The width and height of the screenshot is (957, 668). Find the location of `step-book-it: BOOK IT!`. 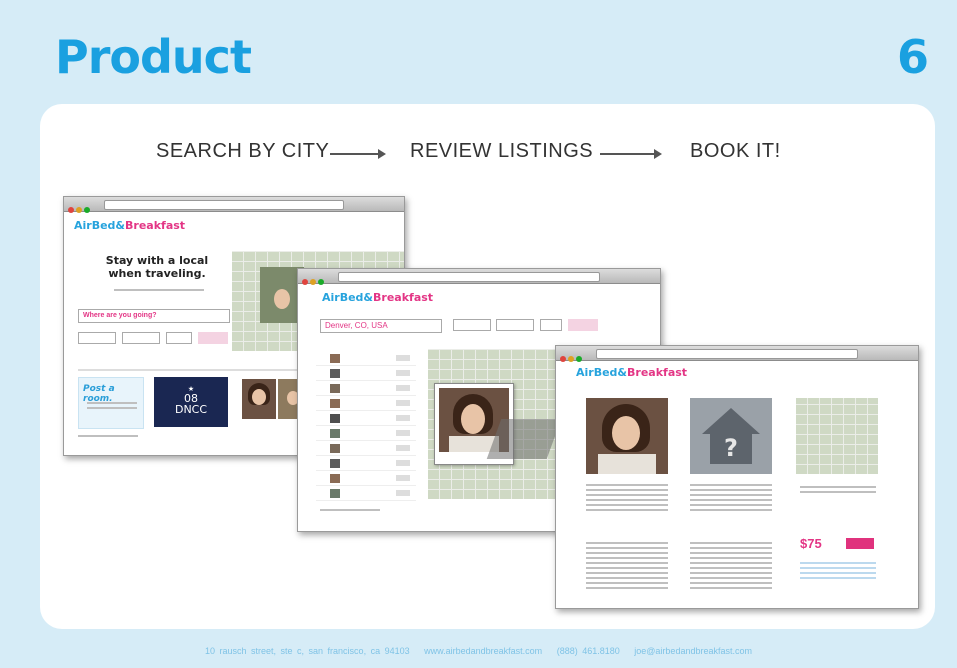

step-book-it: BOOK IT! is located at coordinates (735, 151).